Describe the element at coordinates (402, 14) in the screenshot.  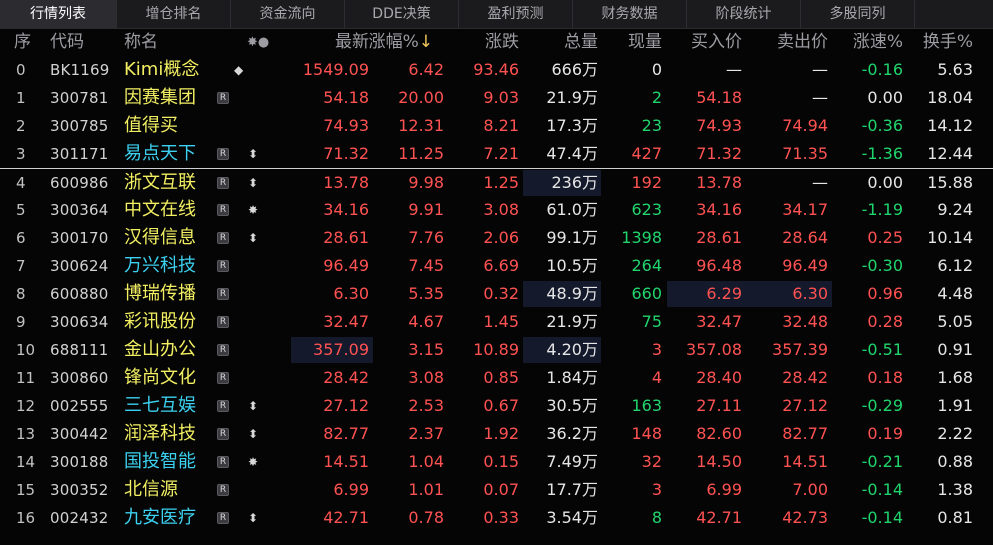
I see `tab-dde: DDE决策` at that location.